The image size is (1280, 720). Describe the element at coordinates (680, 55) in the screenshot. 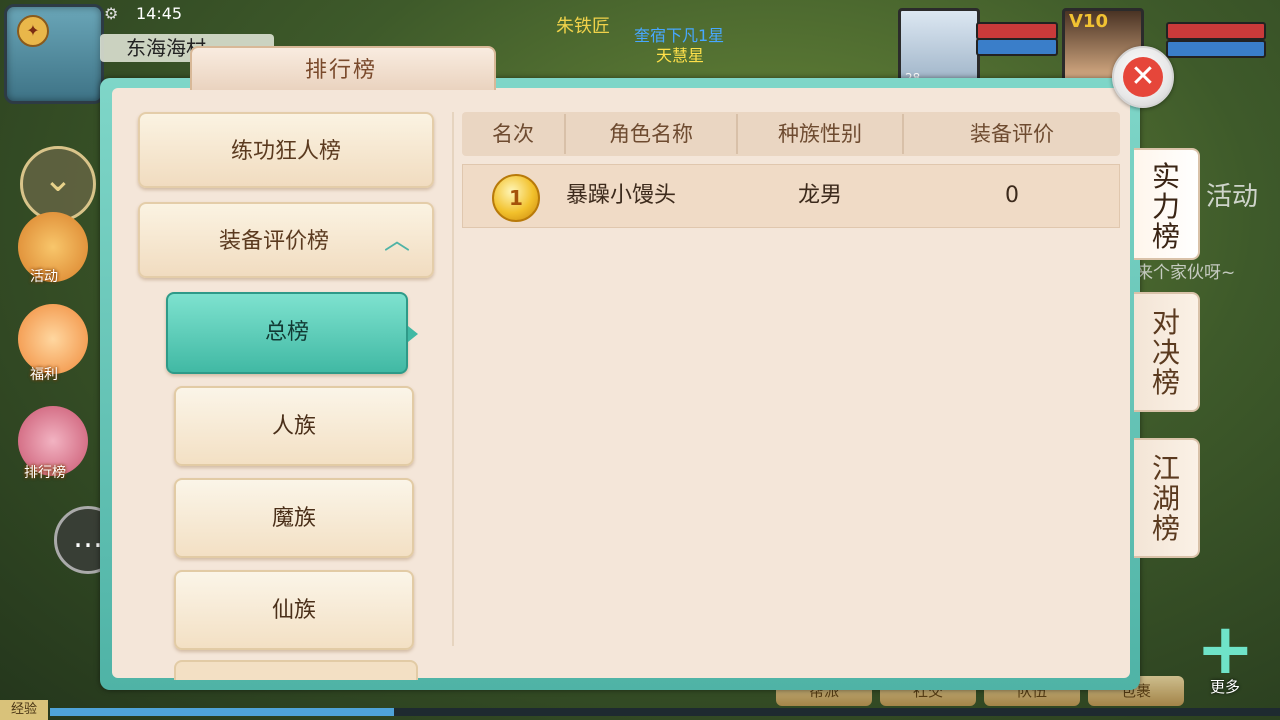

I see `npc-name-label: 天慧星` at that location.